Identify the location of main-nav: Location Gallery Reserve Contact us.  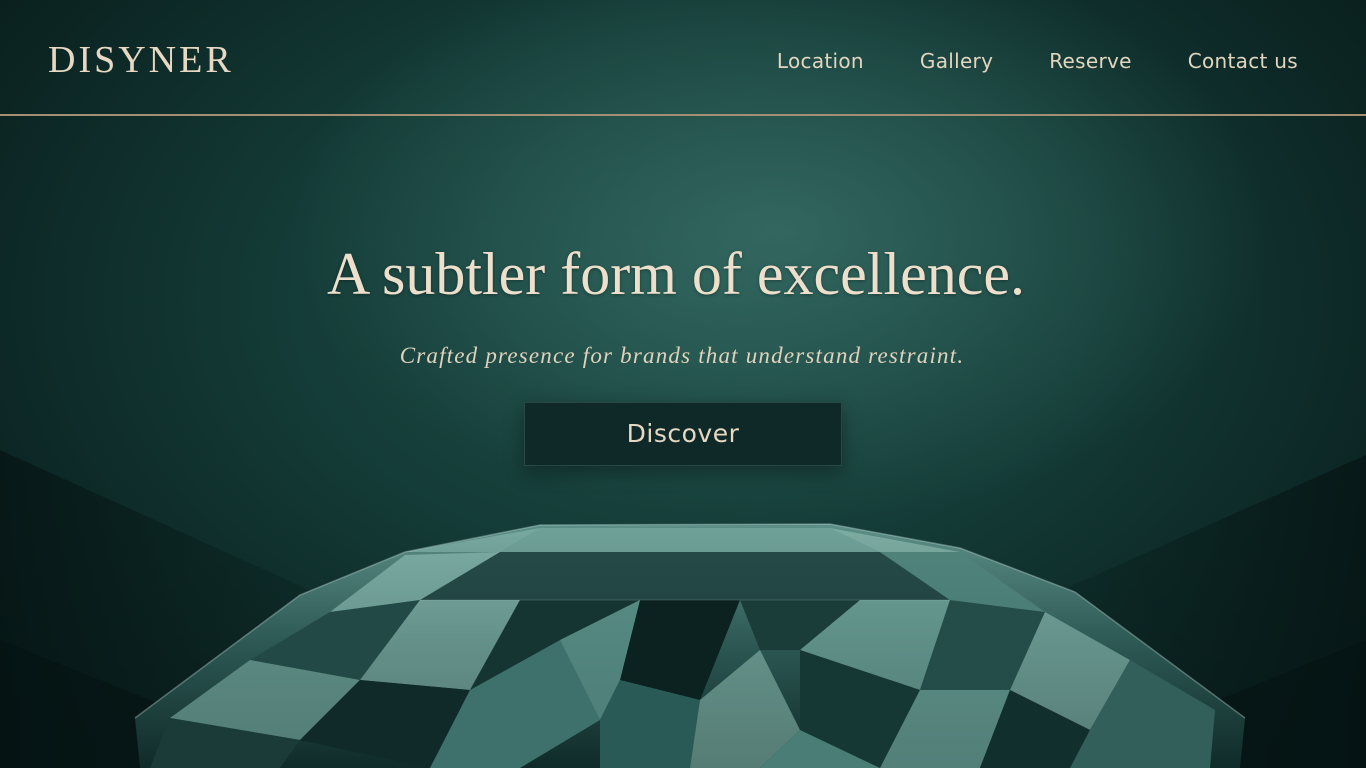
(1037, 61).